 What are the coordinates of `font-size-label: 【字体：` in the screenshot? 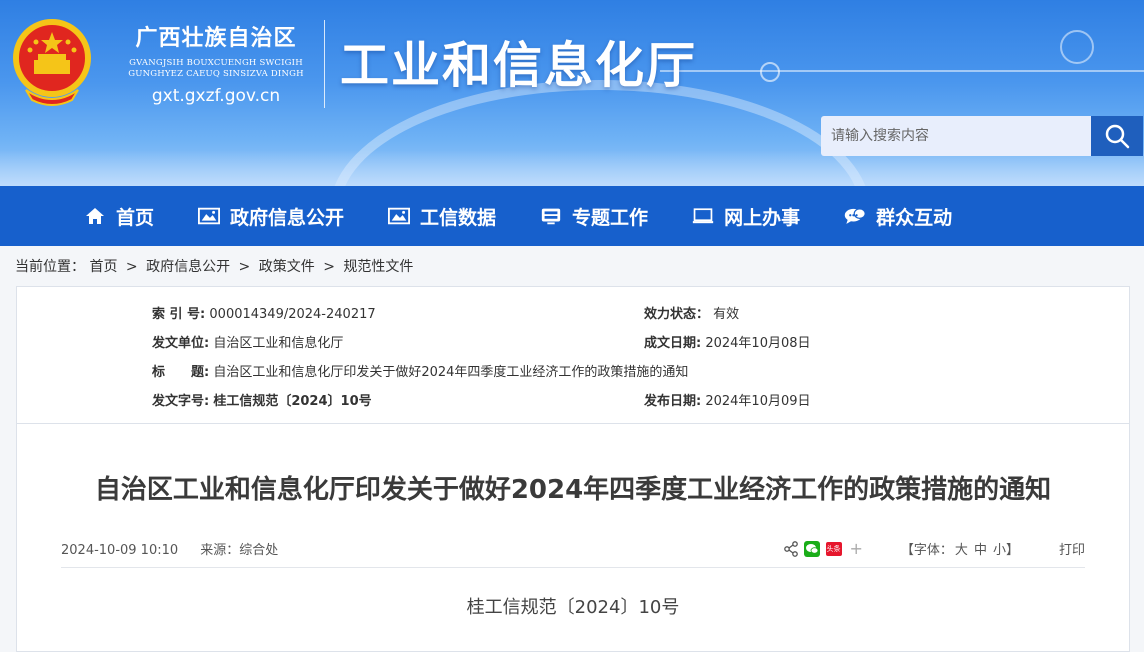 It's located at (926, 550).